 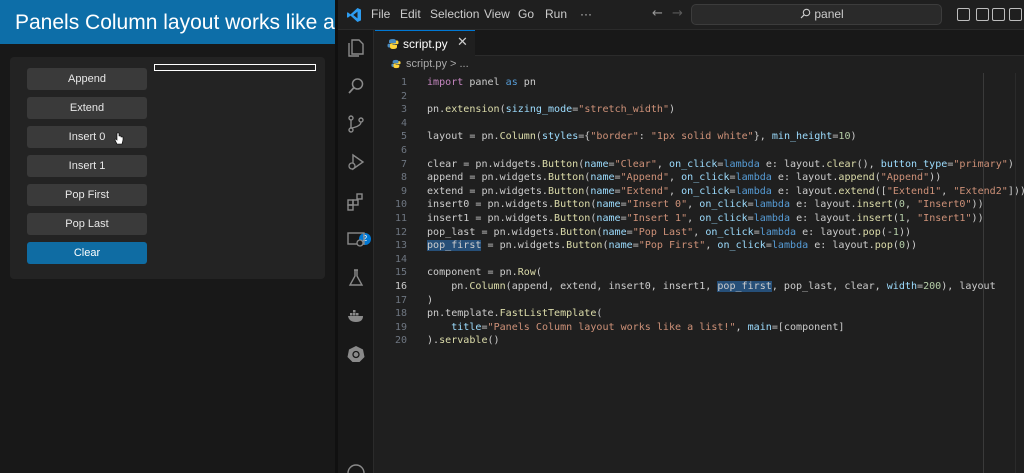 I want to click on editor-tab-bar: script.py ✕, so click(x=699, y=43).